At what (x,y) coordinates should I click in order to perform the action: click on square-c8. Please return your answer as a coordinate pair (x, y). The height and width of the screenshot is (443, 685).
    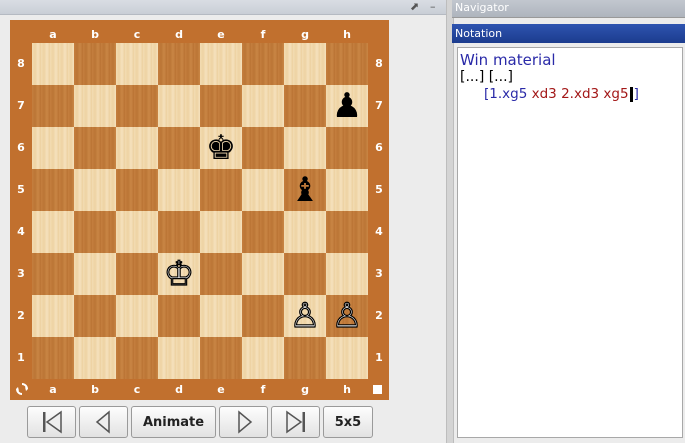
    Looking at the image, I should click on (137, 64).